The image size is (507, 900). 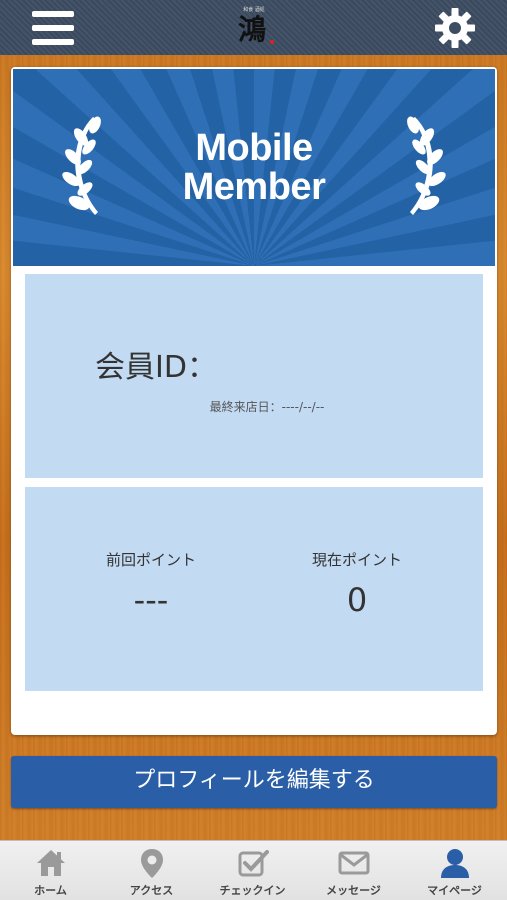 What do you see at coordinates (150, 560) in the screenshot?
I see `previous-points-label: 前回ポイント` at bounding box center [150, 560].